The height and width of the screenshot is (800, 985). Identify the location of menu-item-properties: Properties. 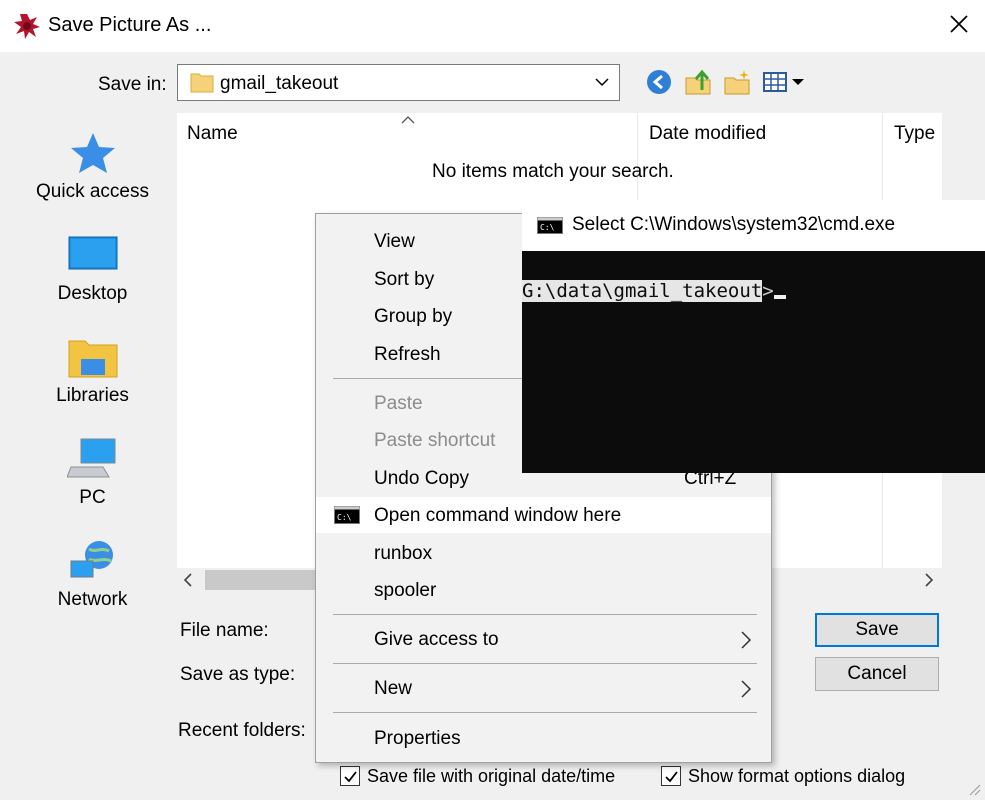
(543, 738).